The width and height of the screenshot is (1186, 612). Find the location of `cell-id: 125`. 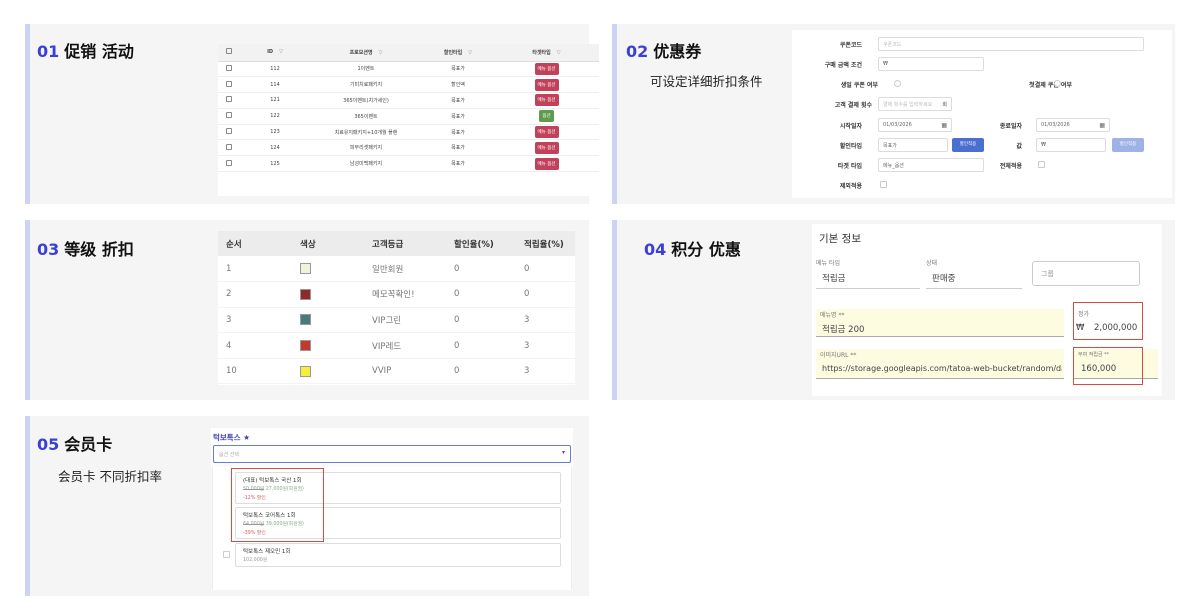

cell-id: 125 is located at coordinates (275, 164).